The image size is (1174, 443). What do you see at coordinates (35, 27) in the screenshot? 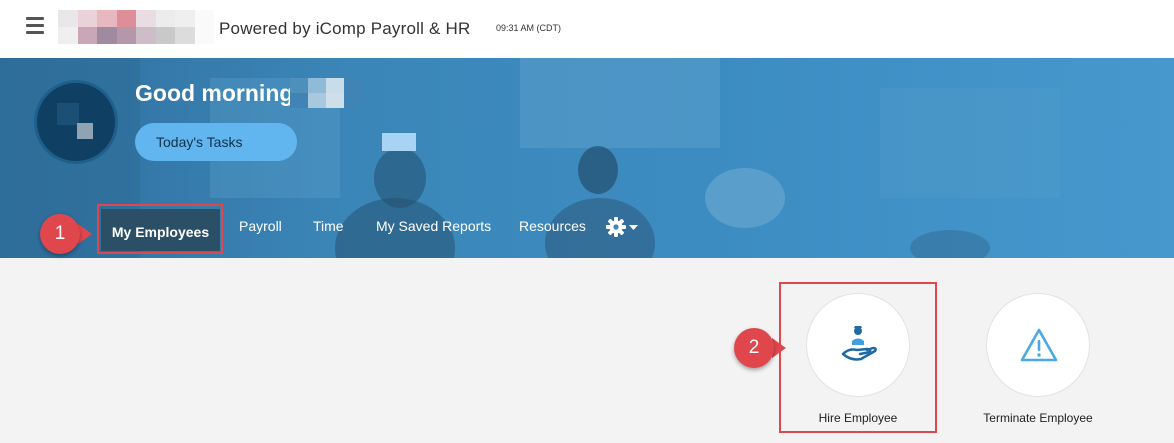
I see `hamburger-icon` at bounding box center [35, 27].